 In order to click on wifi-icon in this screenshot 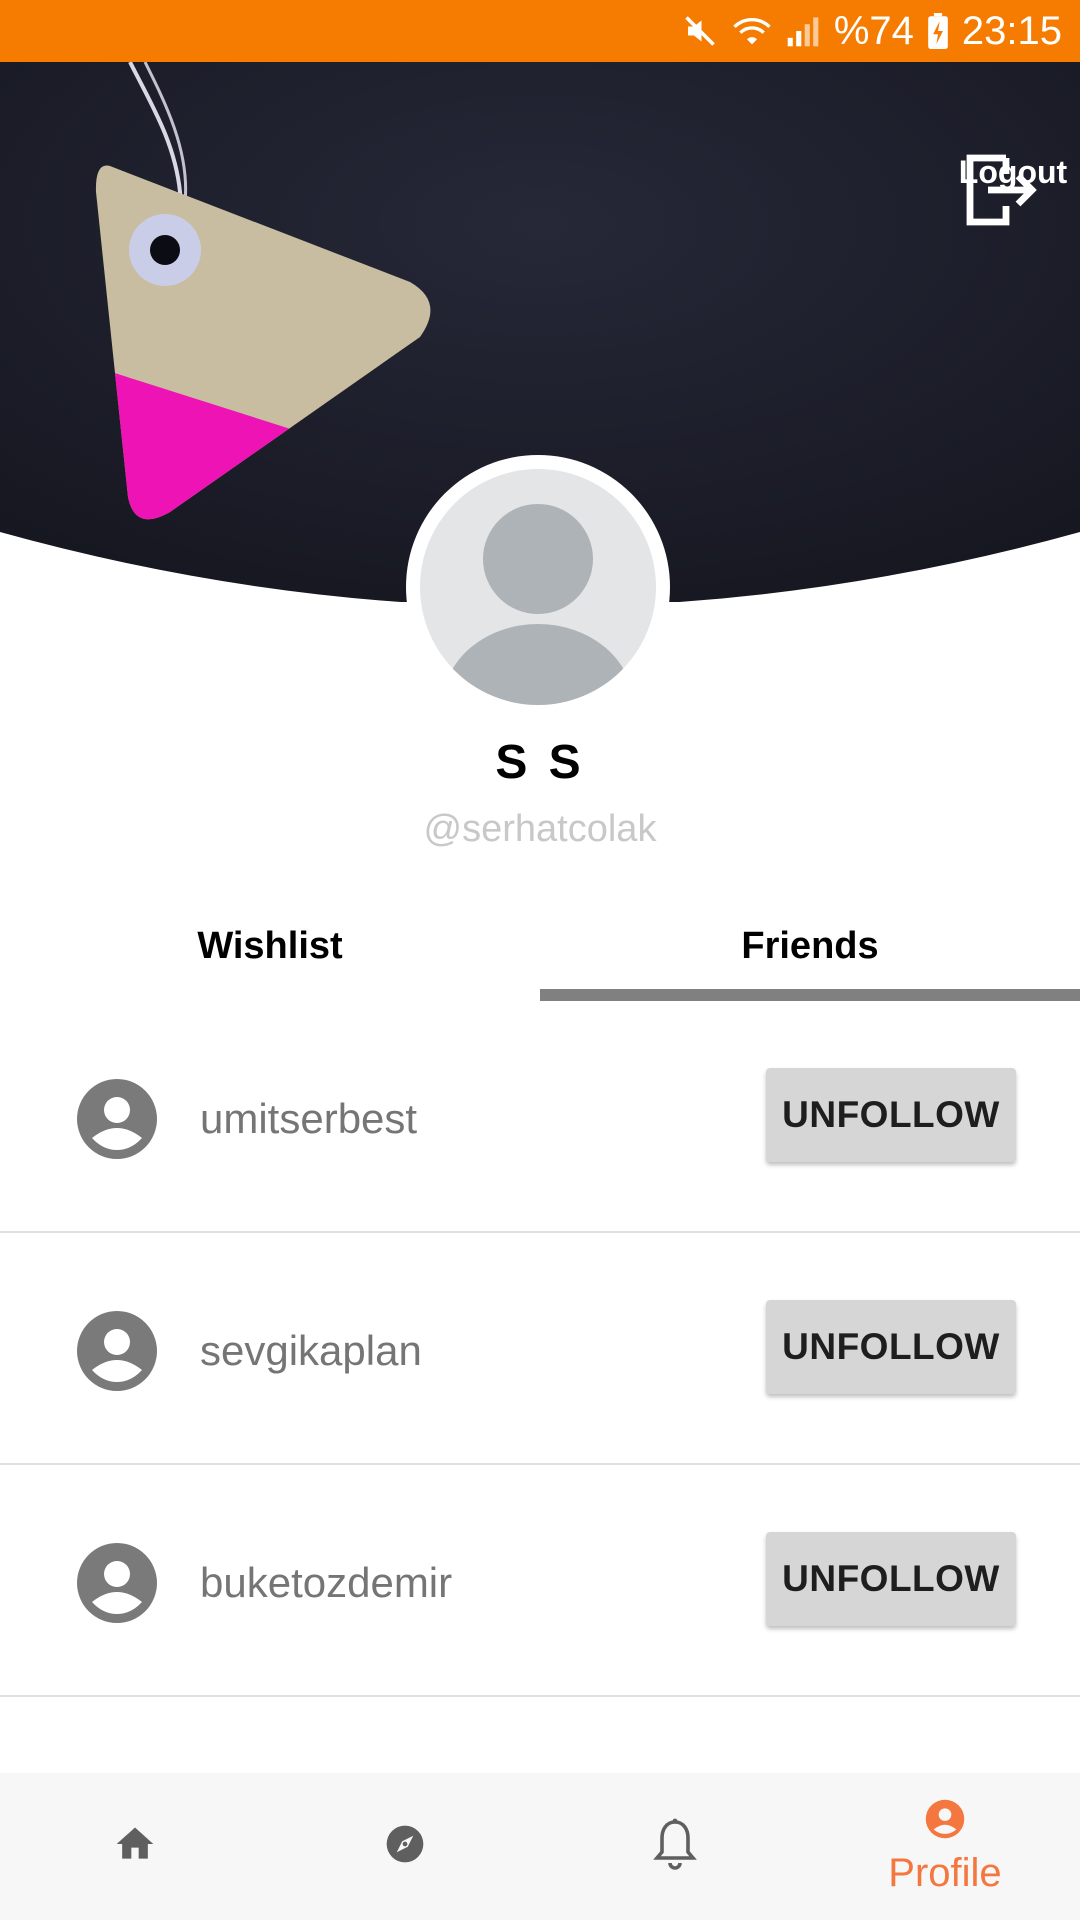, I will do `click(752, 31)`.